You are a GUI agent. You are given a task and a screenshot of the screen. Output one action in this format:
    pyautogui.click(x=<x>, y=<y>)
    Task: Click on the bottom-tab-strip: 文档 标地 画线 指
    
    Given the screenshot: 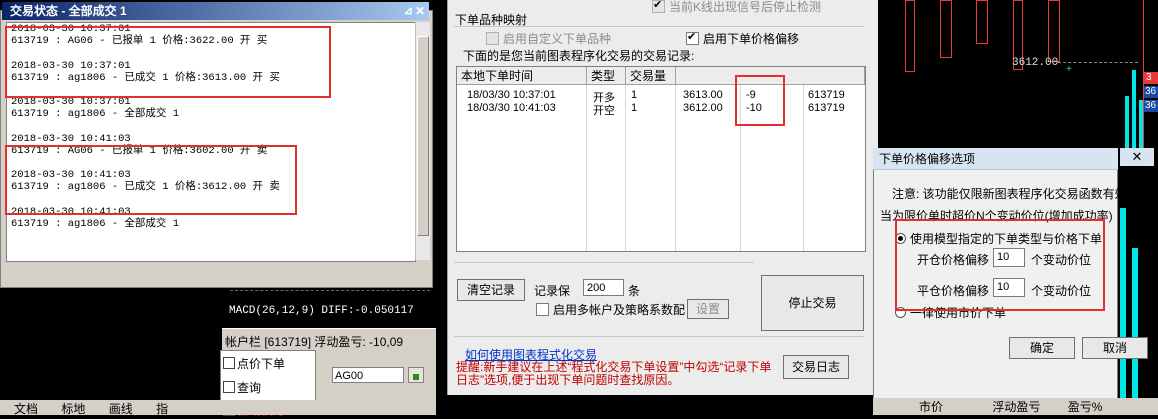 What is the action you would take?
    pyautogui.click(x=160, y=408)
    